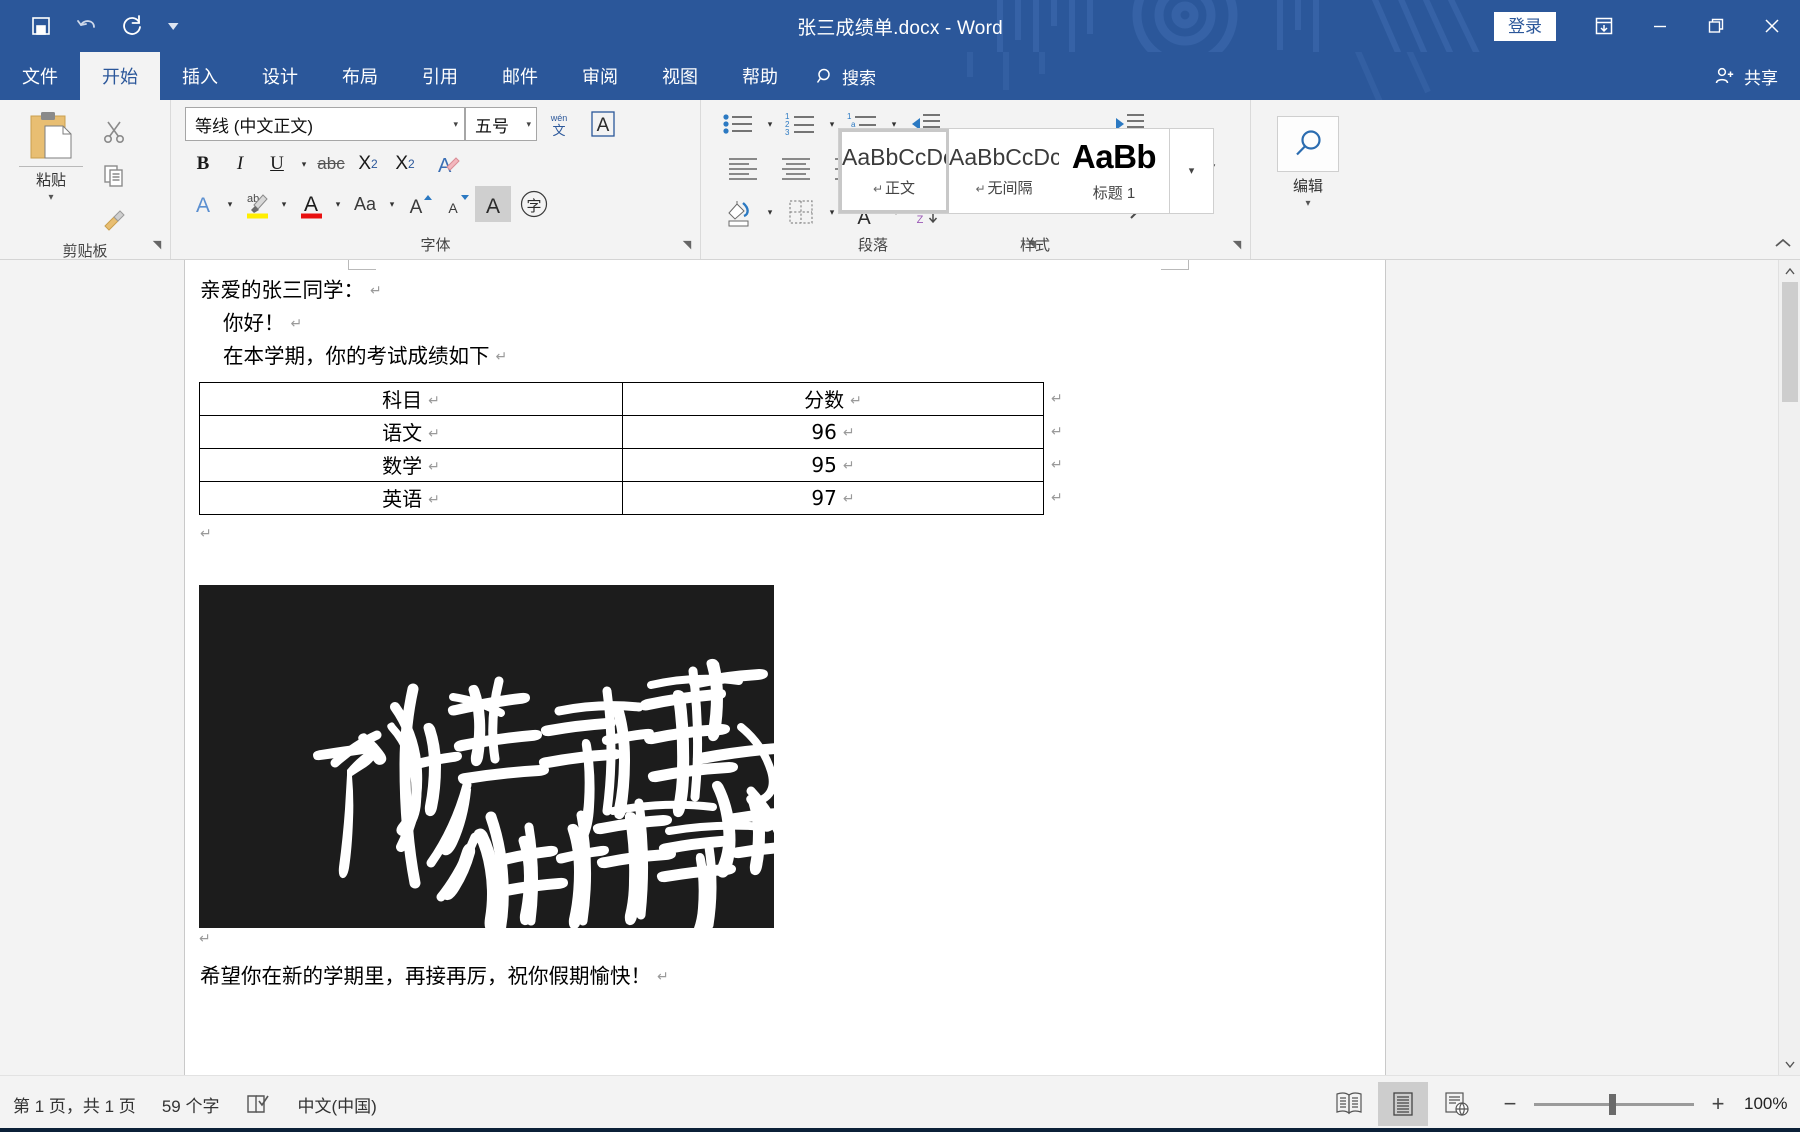 The height and width of the screenshot is (1132, 1800). Describe the element at coordinates (411, 464) in the screenshot. I see `table-cell-subject: 数学 ↵` at that location.